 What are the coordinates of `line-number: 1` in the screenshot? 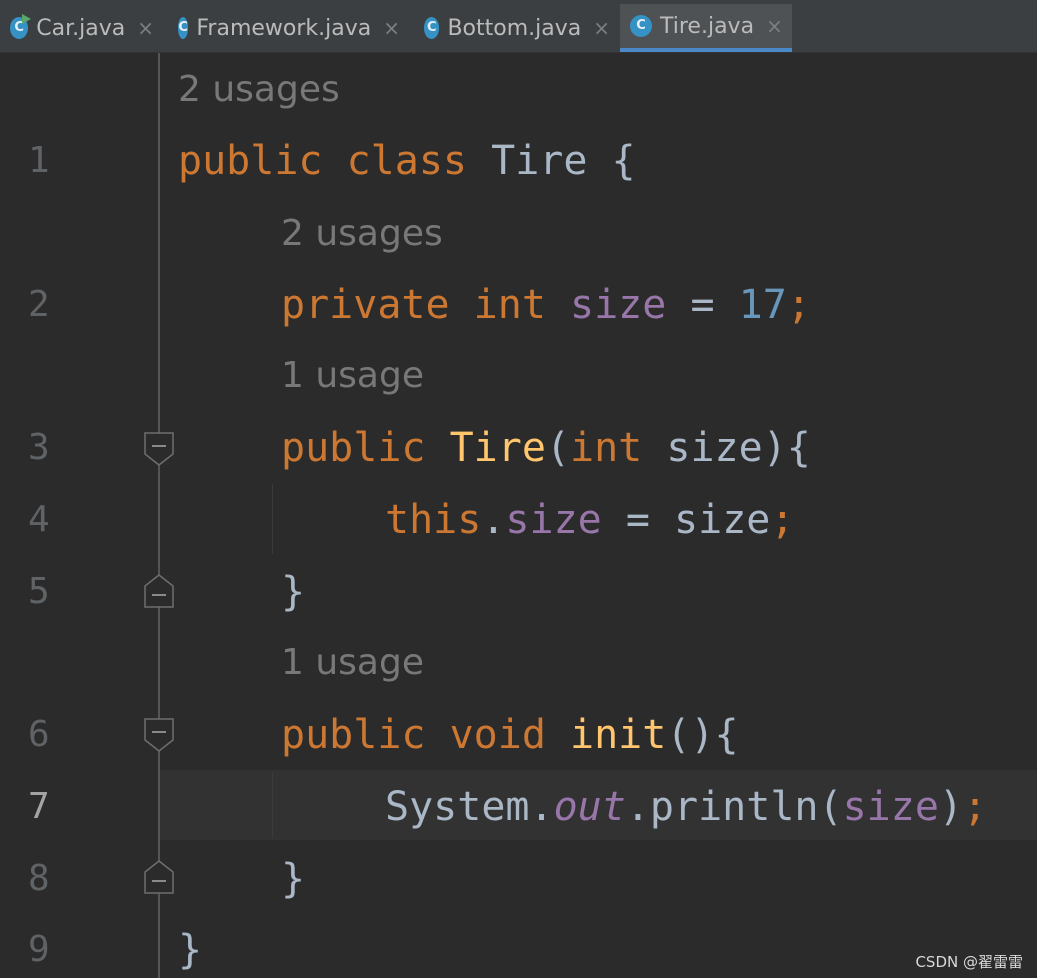 It's located at (39, 160).